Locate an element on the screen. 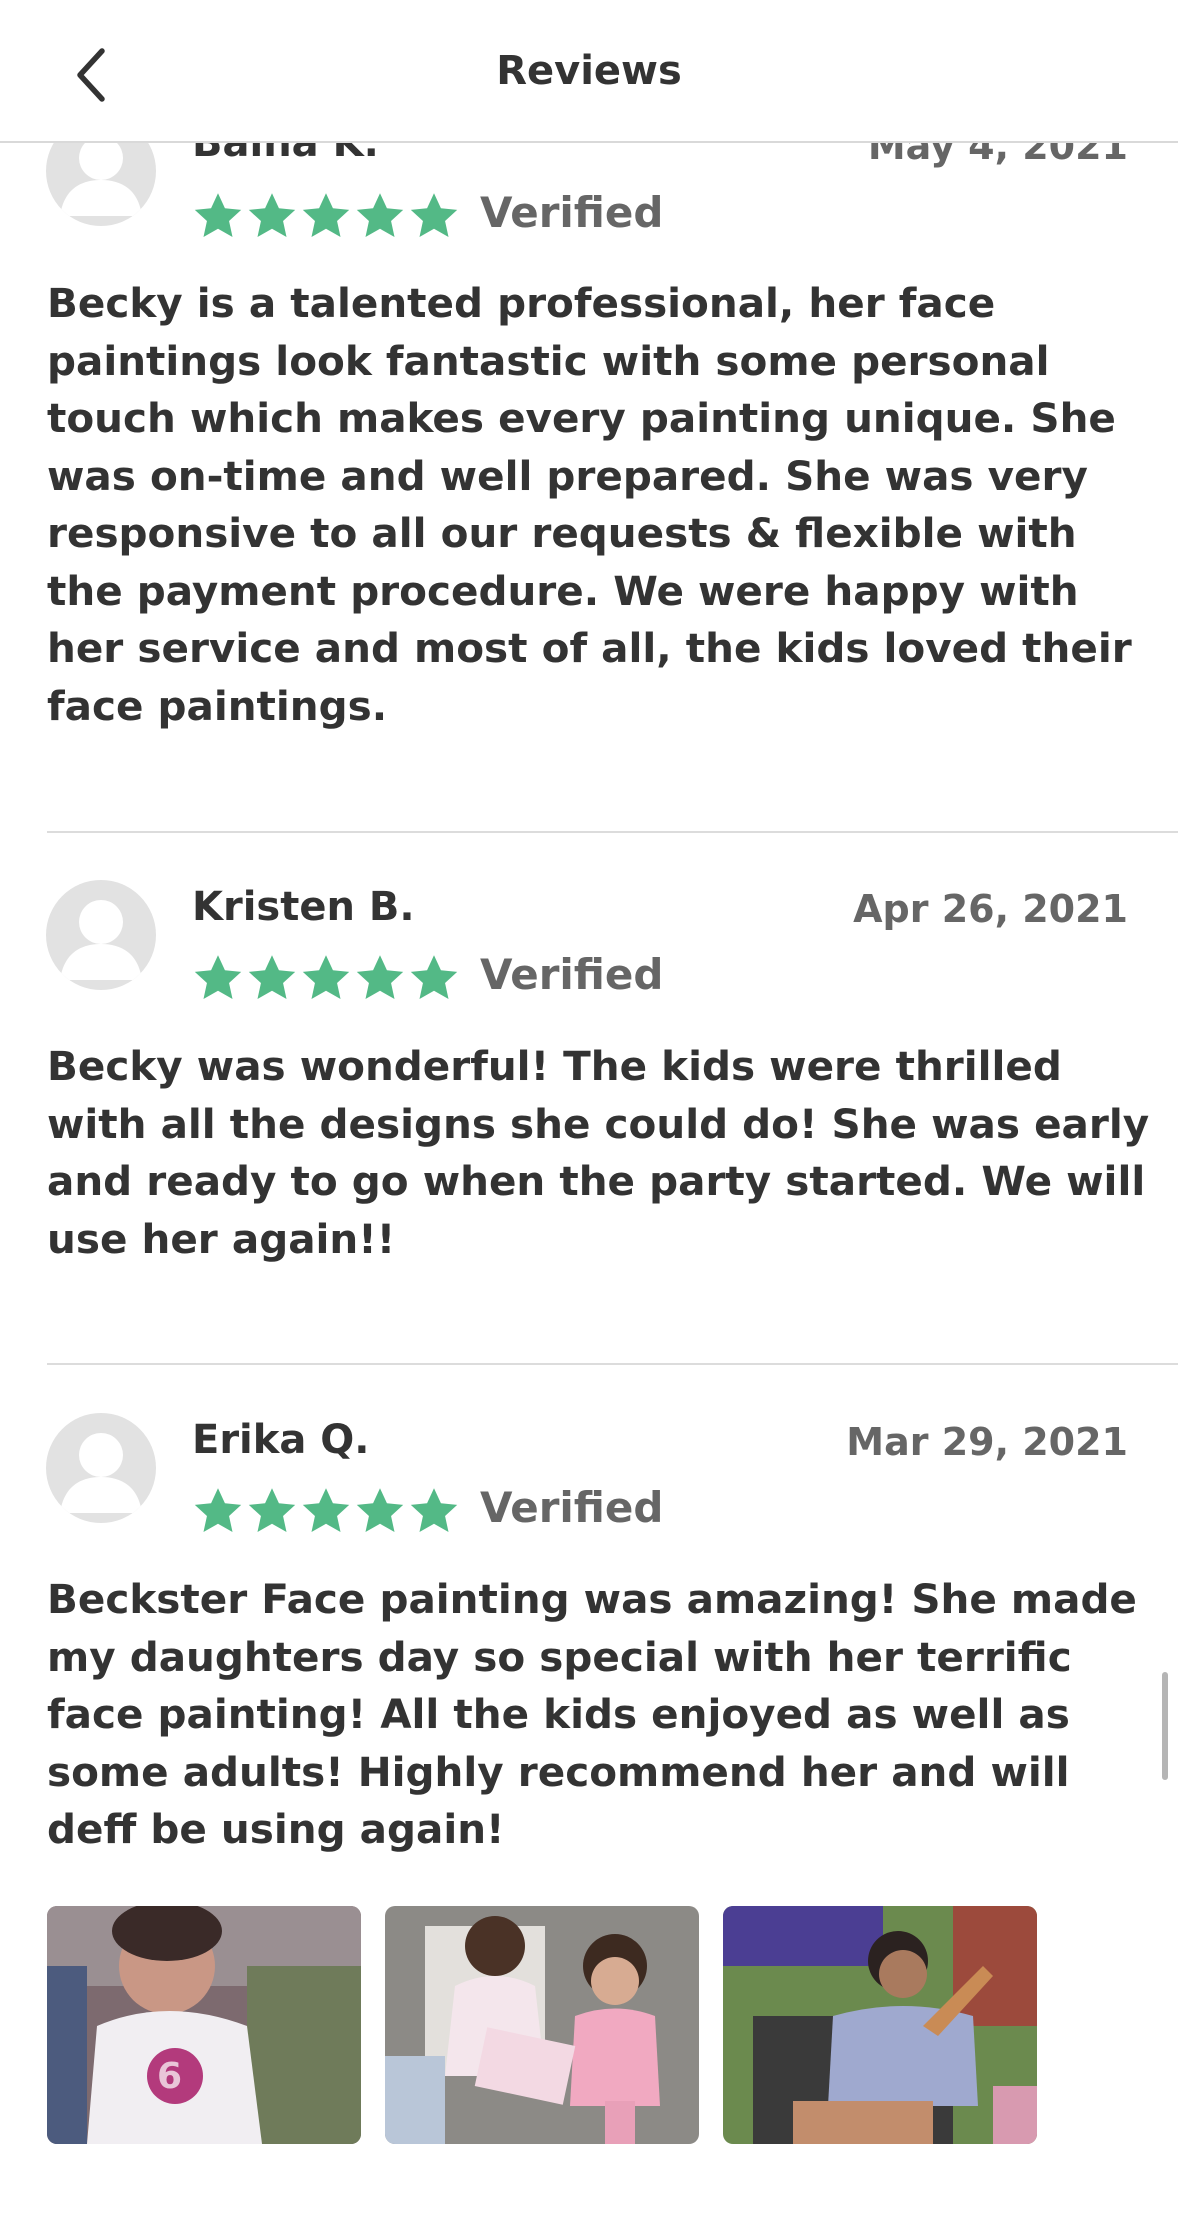  reviewer-name: Erika Q. is located at coordinates (281, 1440).